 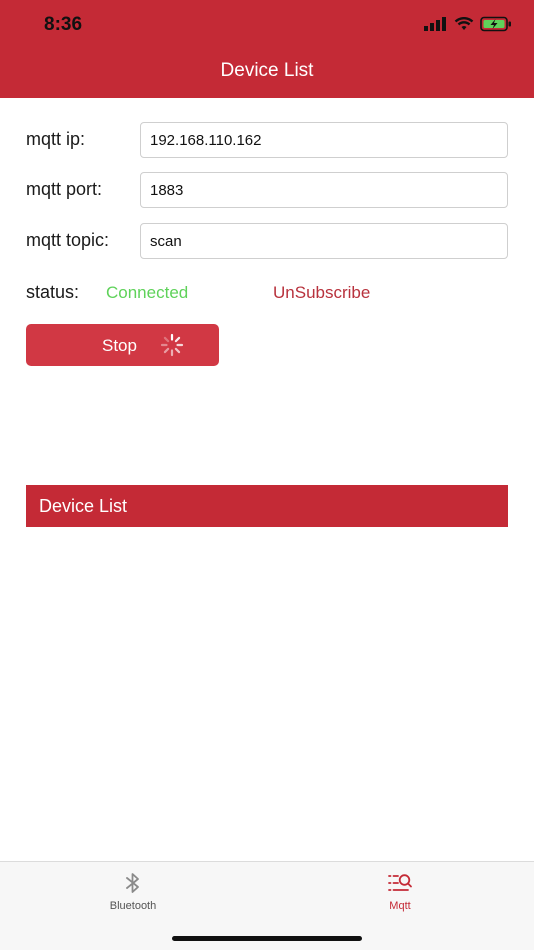 I want to click on mqtt-port-label: mqtt port:, so click(x=64, y=189).